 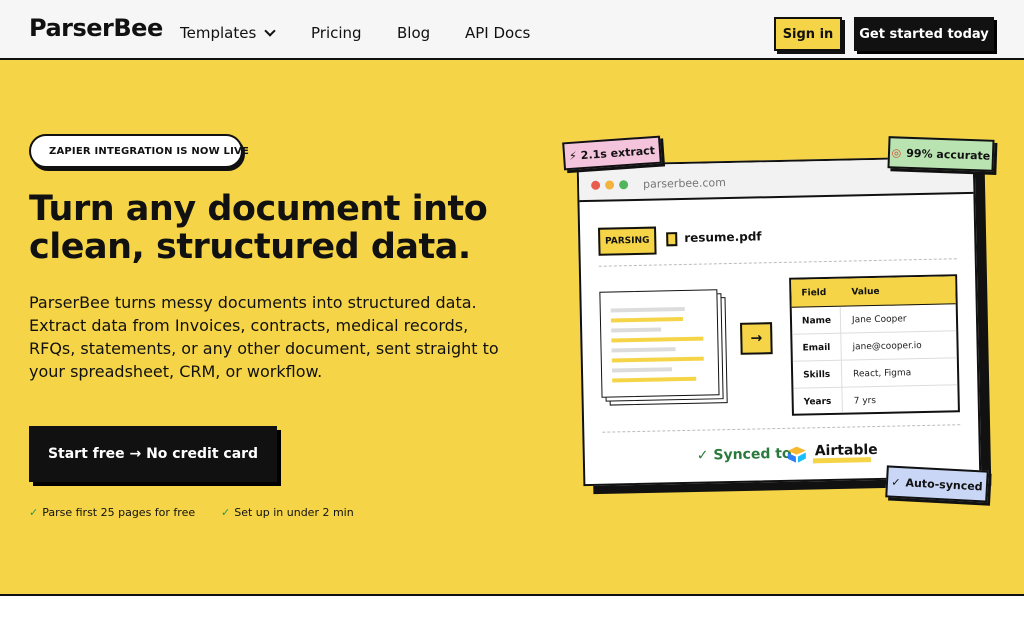 I want to click on table-row: Name Jane Cooper, so click(x=874, y=319).